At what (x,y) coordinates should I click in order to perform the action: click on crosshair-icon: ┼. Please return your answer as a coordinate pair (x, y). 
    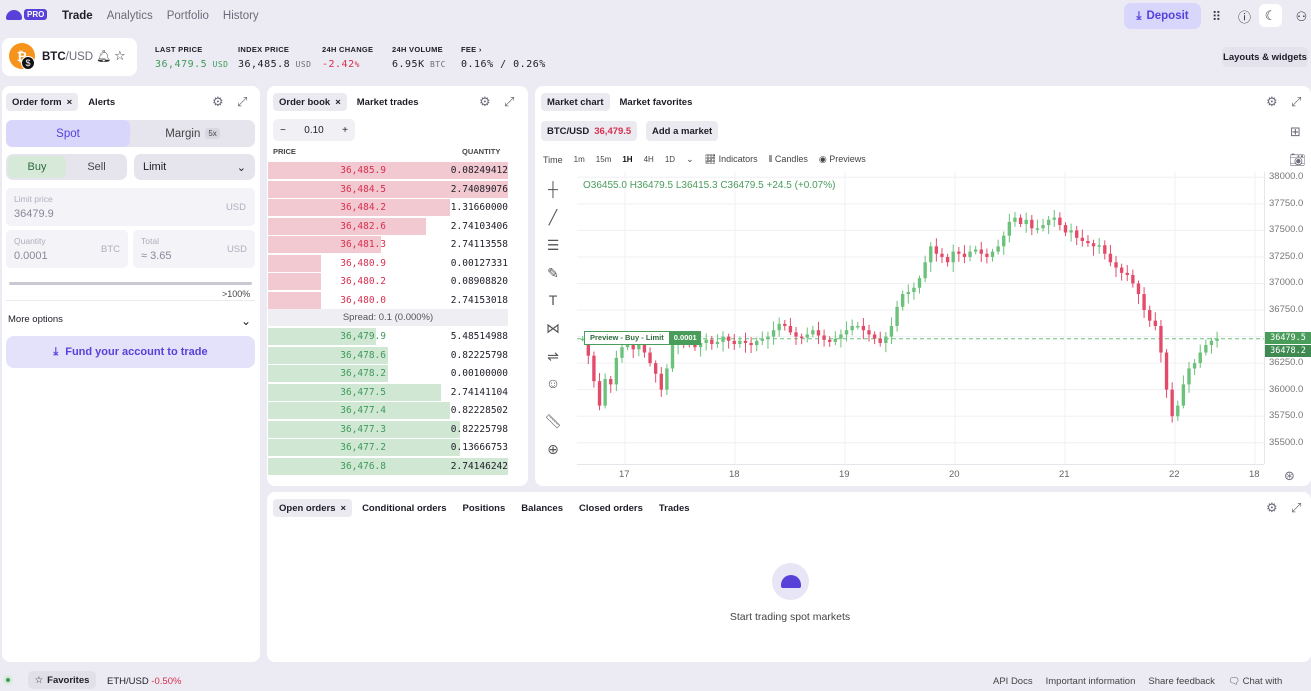
    Looking at the image, I should click on (553, 189).